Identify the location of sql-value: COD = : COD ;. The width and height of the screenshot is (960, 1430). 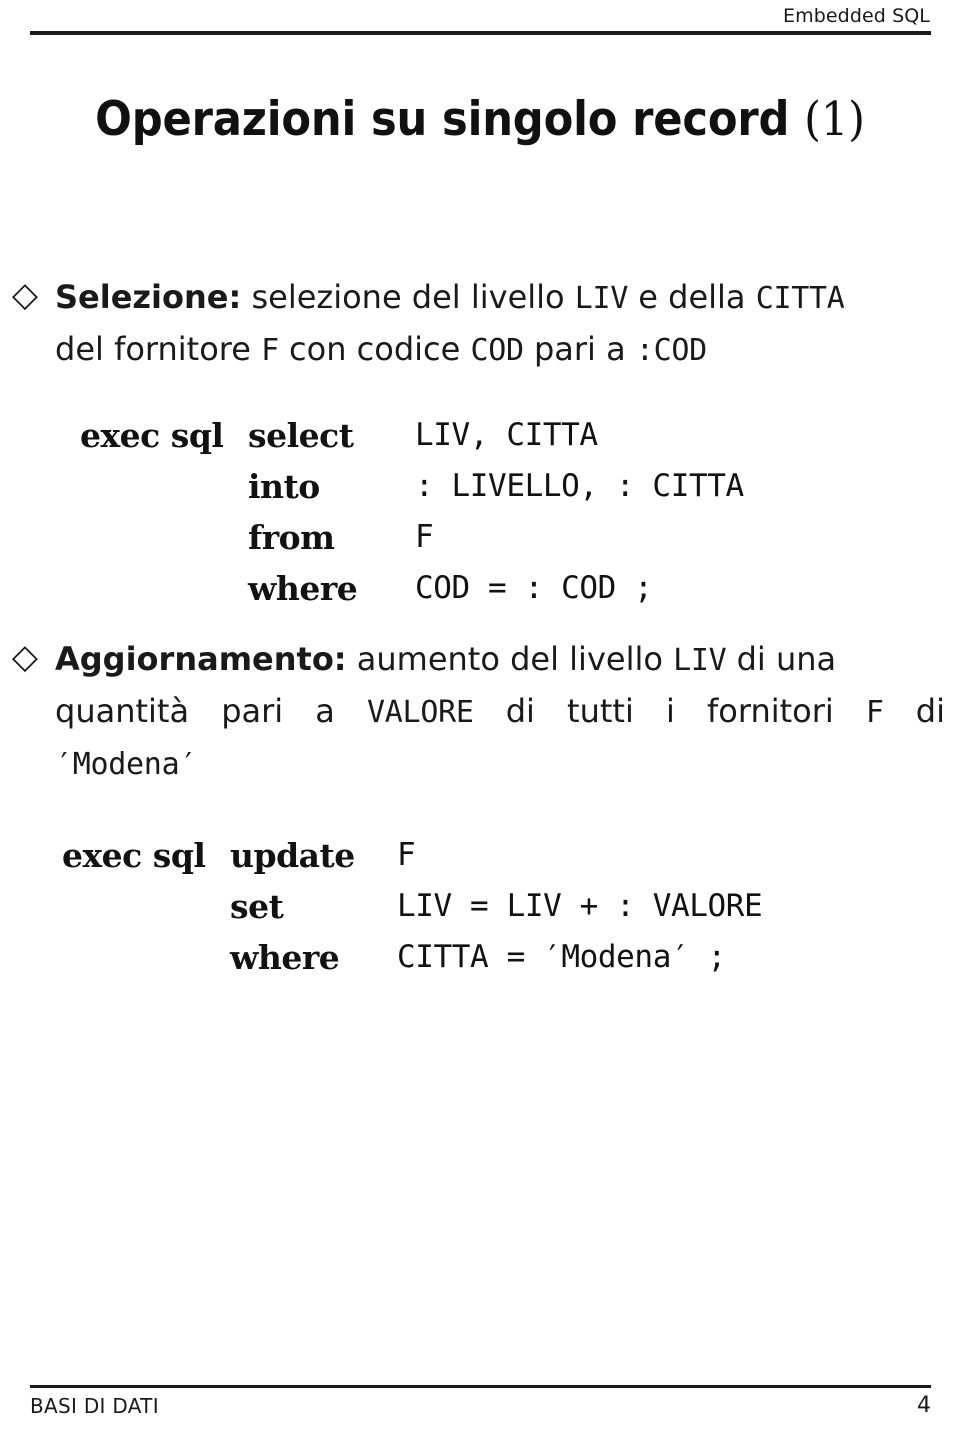
(534, 588).